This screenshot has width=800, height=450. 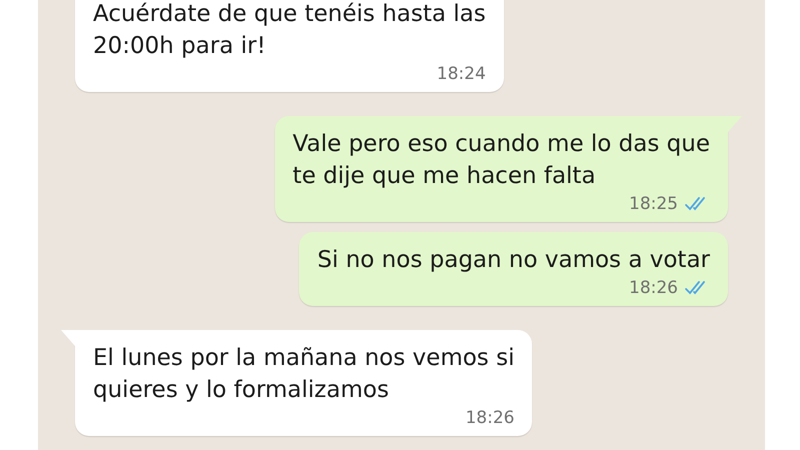 I want to click on message-time: 18:24, so click(x=461, y=74).